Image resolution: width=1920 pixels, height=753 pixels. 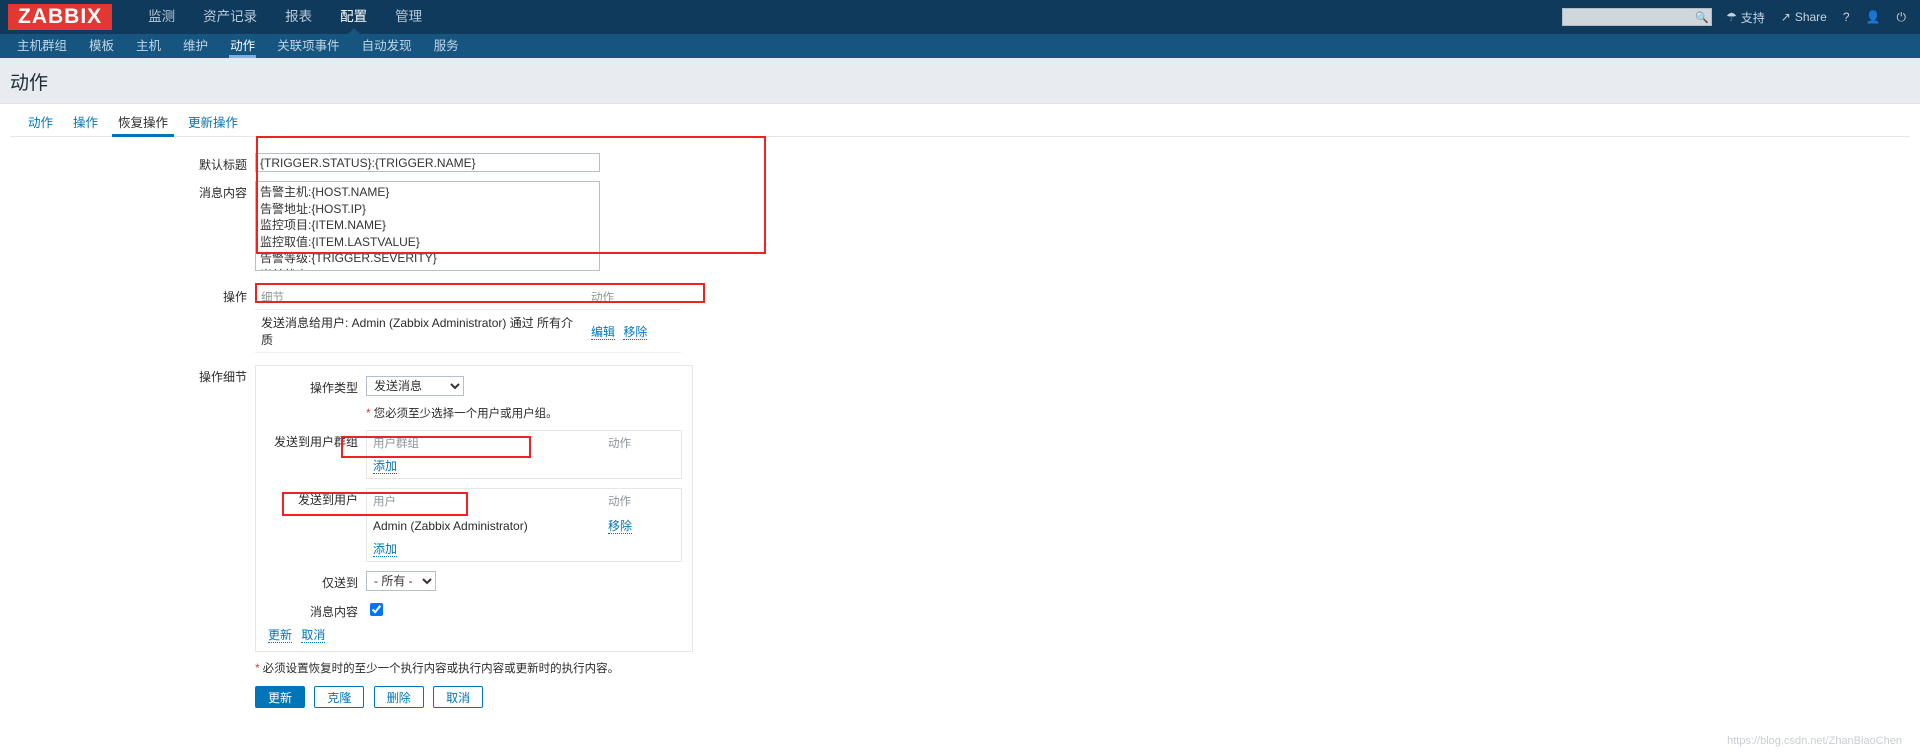 What do you see at coordinates (619, 444) in the screenshot?
I see `col-usergroup-action: 动作` at bounding box center [619, 444].